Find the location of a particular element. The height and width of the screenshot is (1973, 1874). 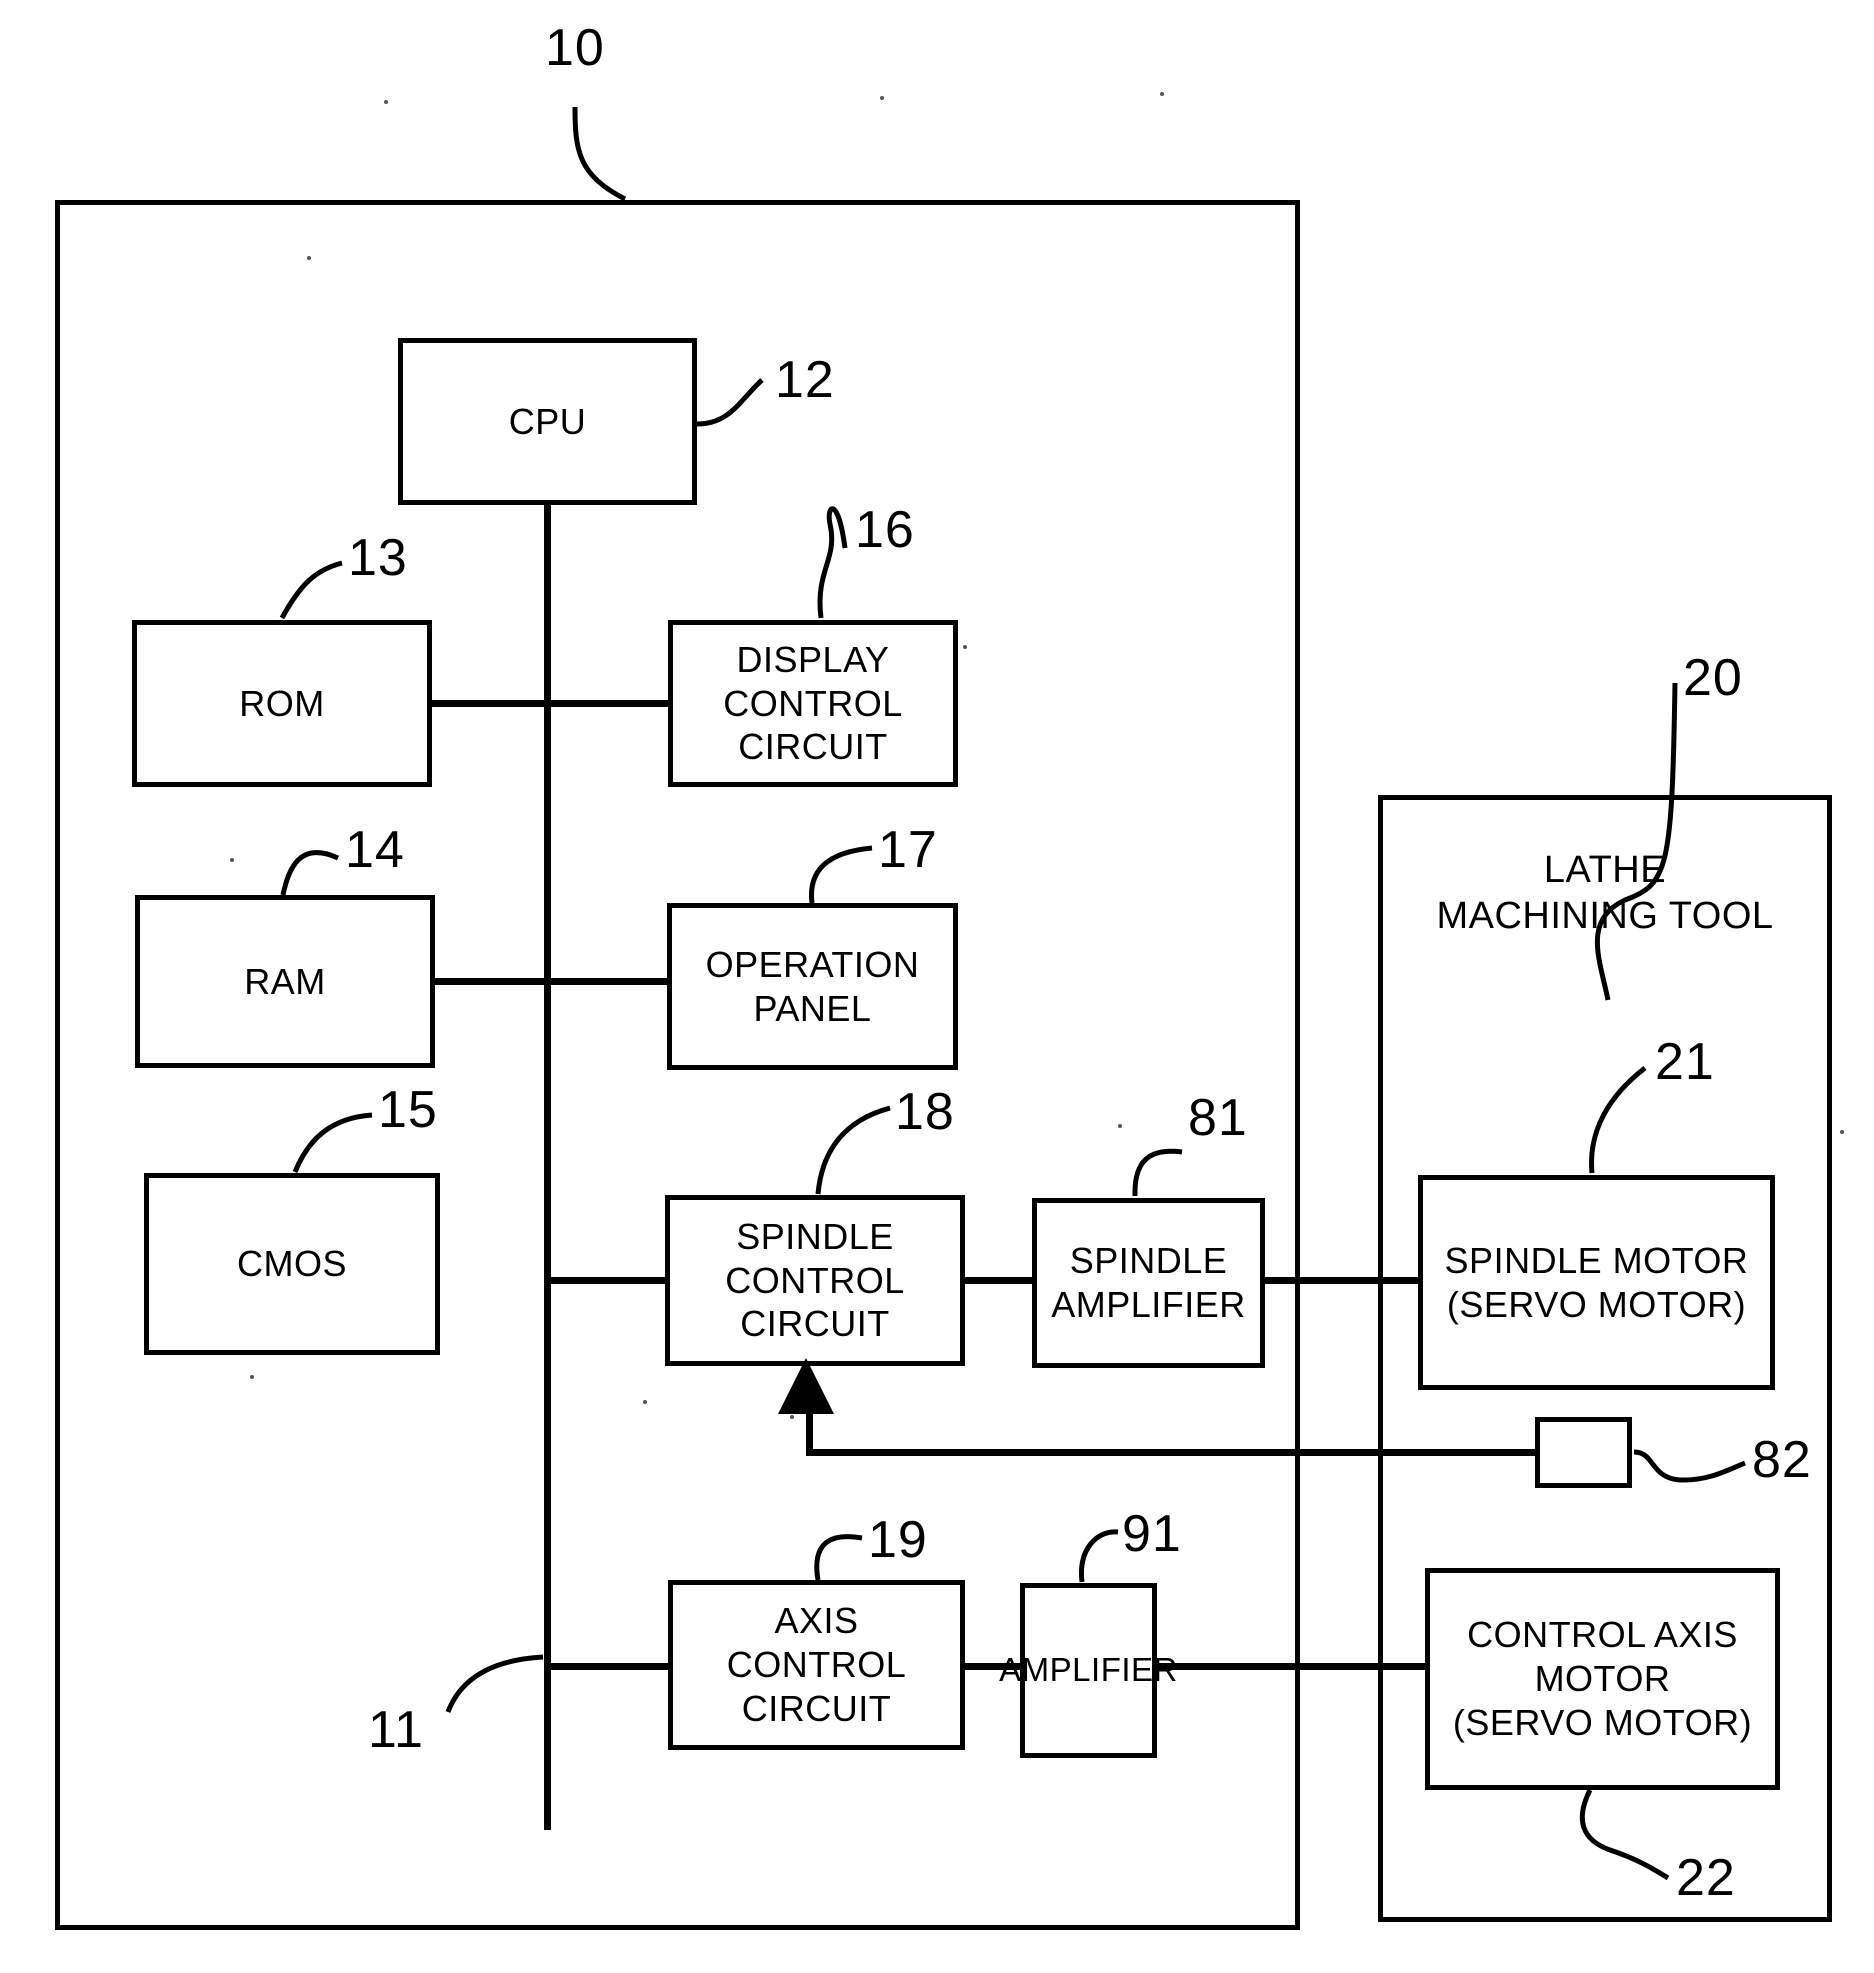

control-axis-motor-block: CONTROL AXIS MOTOR (SERVO MOTOR) is located at coordinates (1602, 1679).